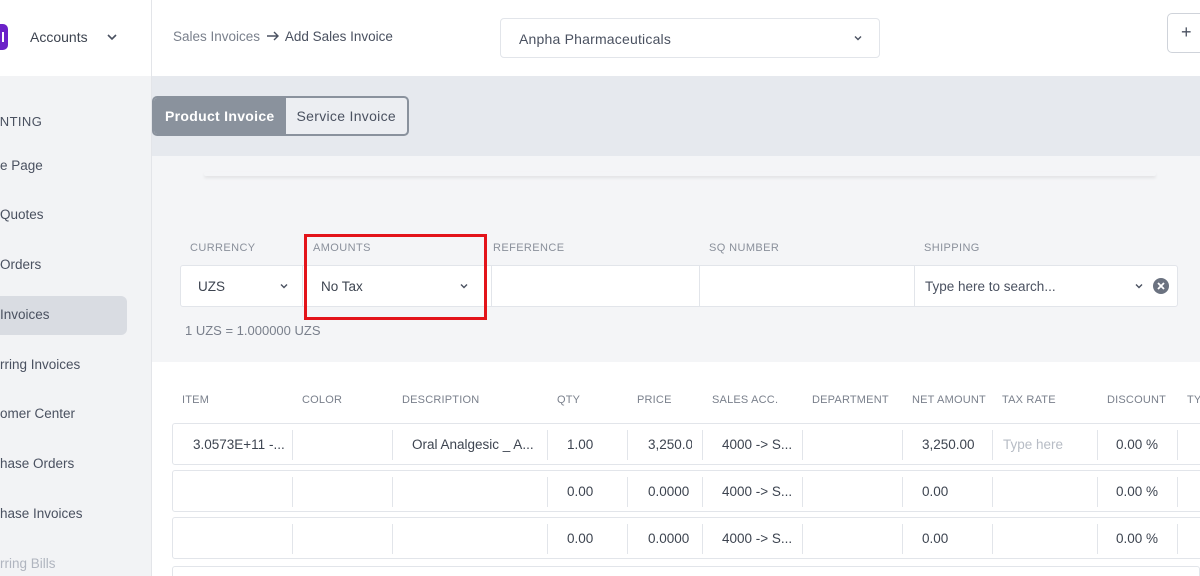  I want to click on sidebar-header: Accounts, so click(75, 38).